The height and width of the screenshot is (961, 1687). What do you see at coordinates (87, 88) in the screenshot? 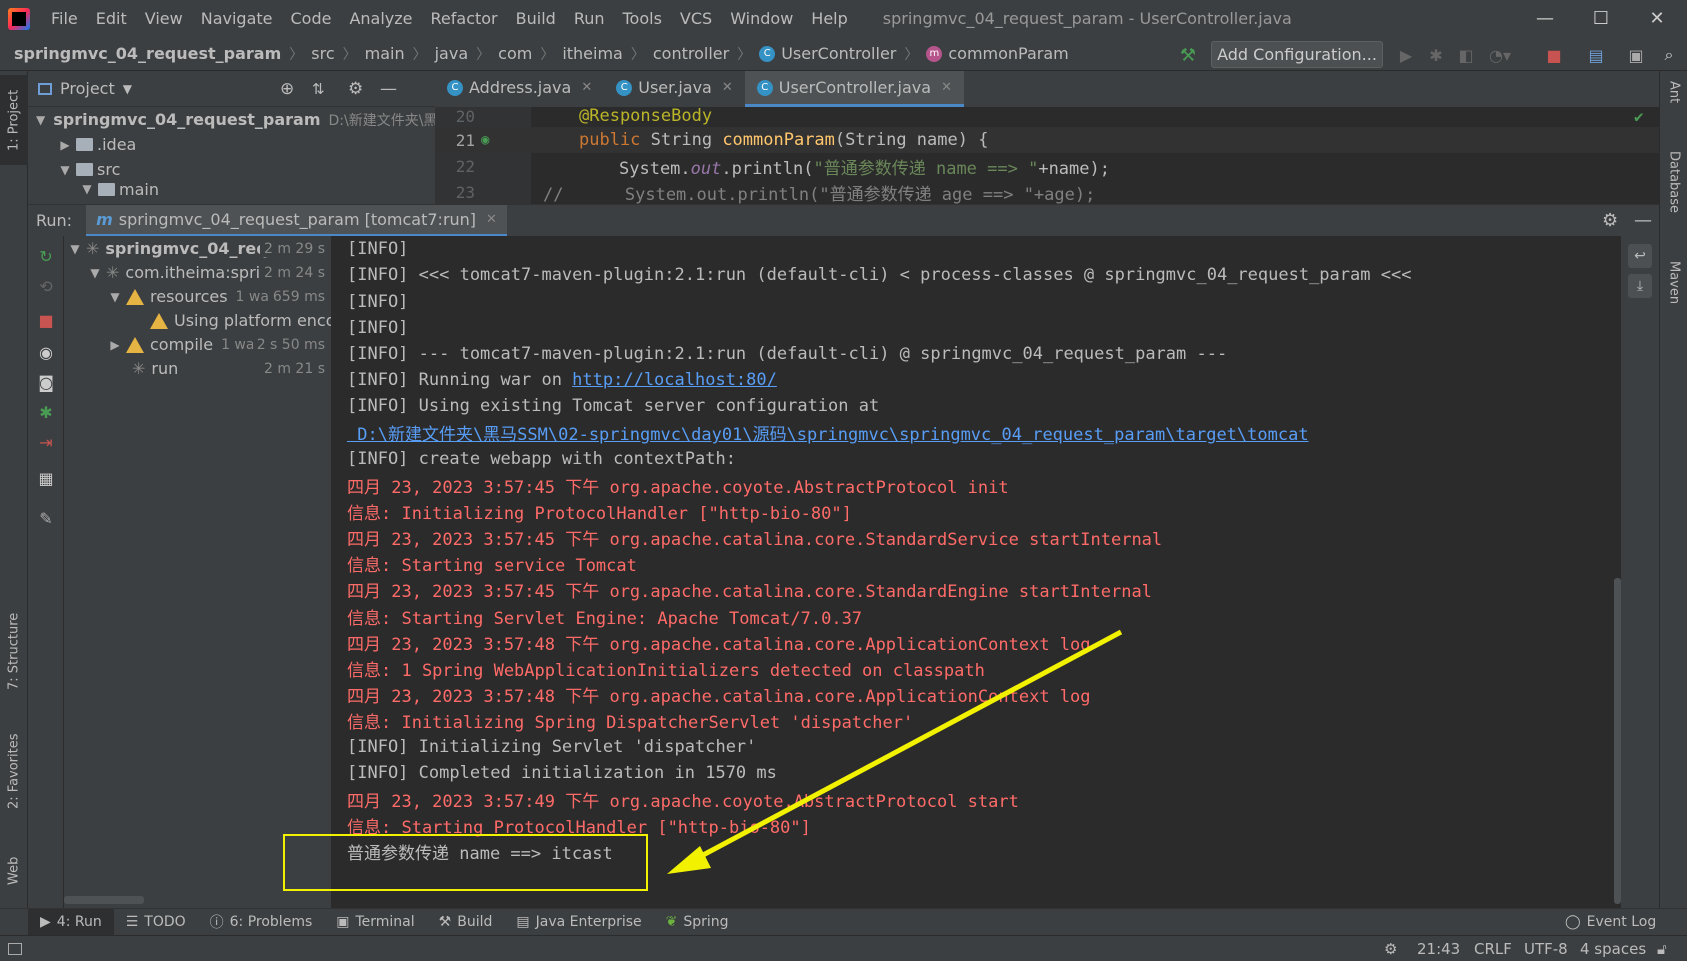
I see `project-title: Project` at bounding box center [87, 88].